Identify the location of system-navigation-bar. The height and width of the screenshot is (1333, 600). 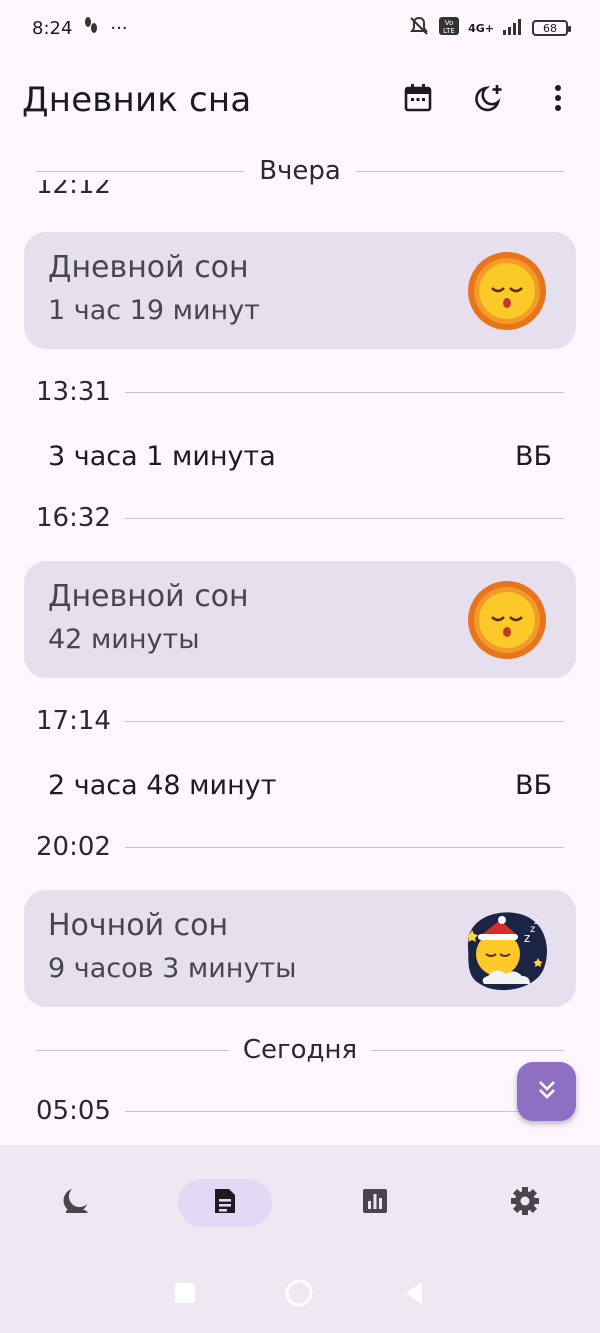
(300, 1295).